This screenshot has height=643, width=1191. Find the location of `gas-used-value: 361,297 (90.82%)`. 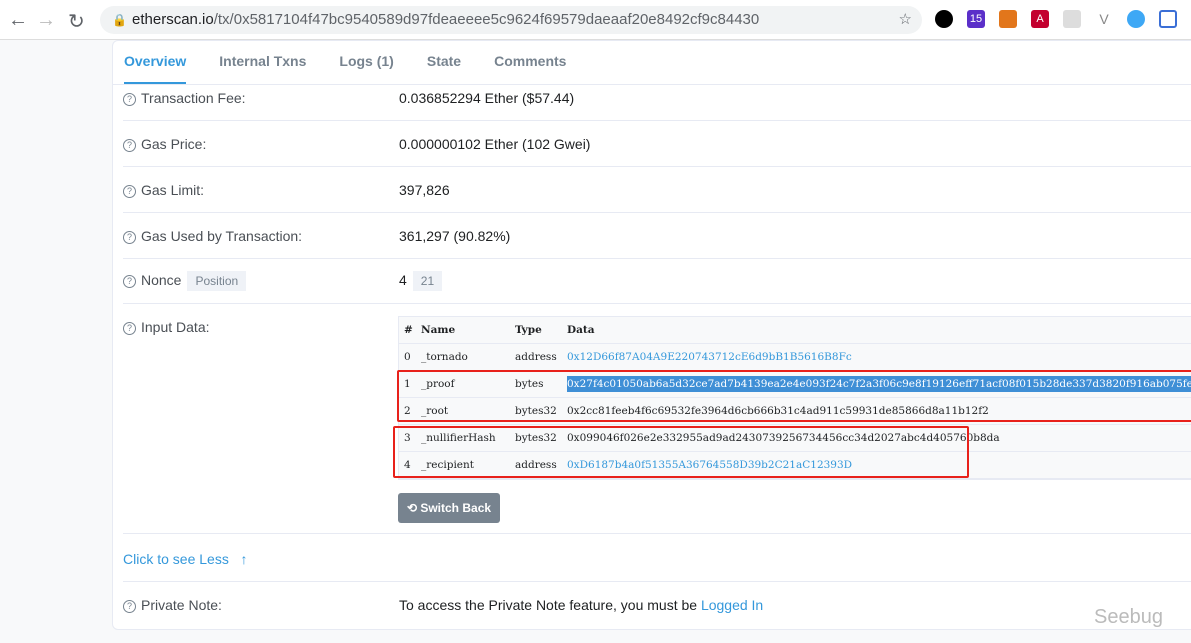

gas-used-value: 361,297 (90.82%) is located at coordinates (455, 236).